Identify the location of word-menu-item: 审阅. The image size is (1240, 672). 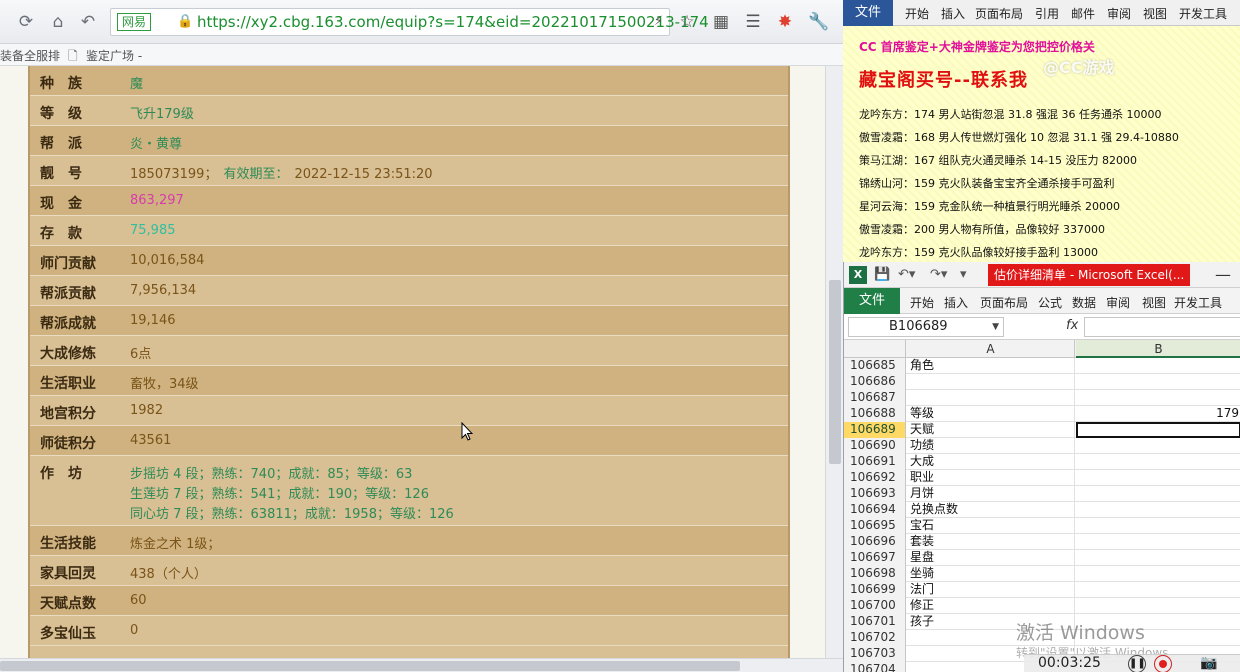
(1119, 13).